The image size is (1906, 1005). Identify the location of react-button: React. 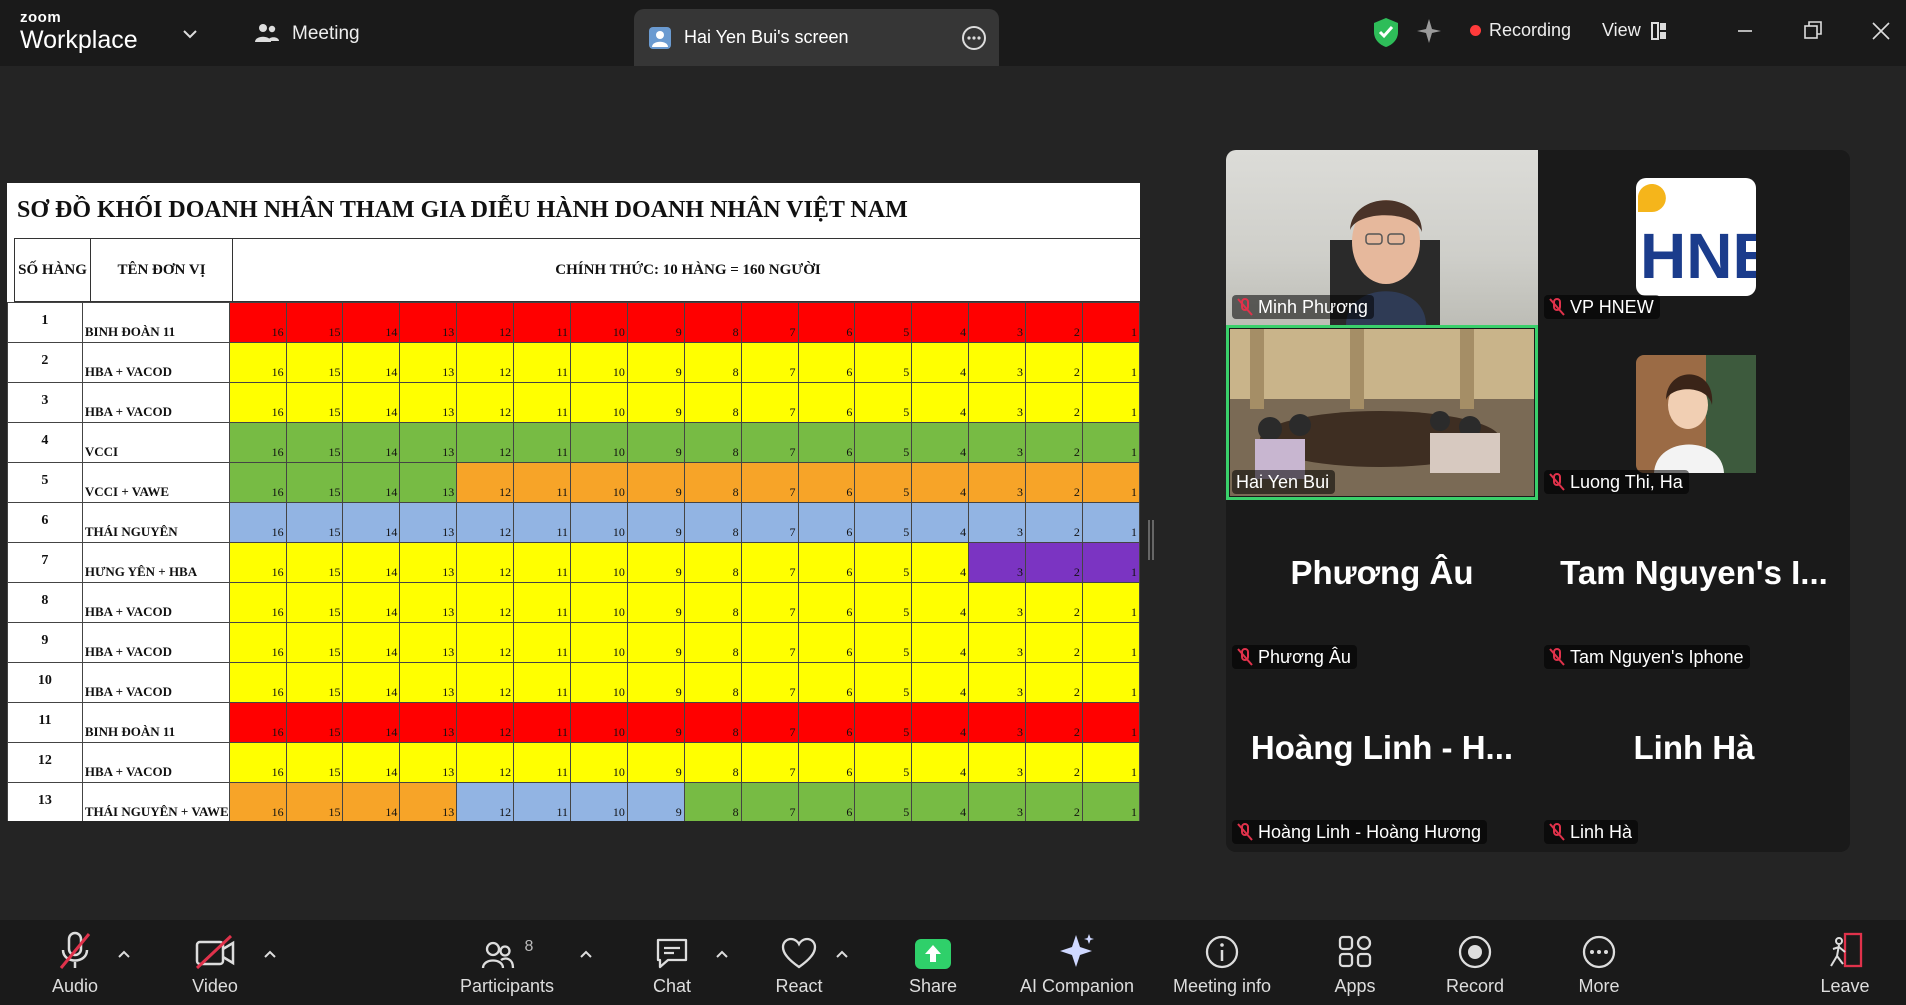
(799, 962).